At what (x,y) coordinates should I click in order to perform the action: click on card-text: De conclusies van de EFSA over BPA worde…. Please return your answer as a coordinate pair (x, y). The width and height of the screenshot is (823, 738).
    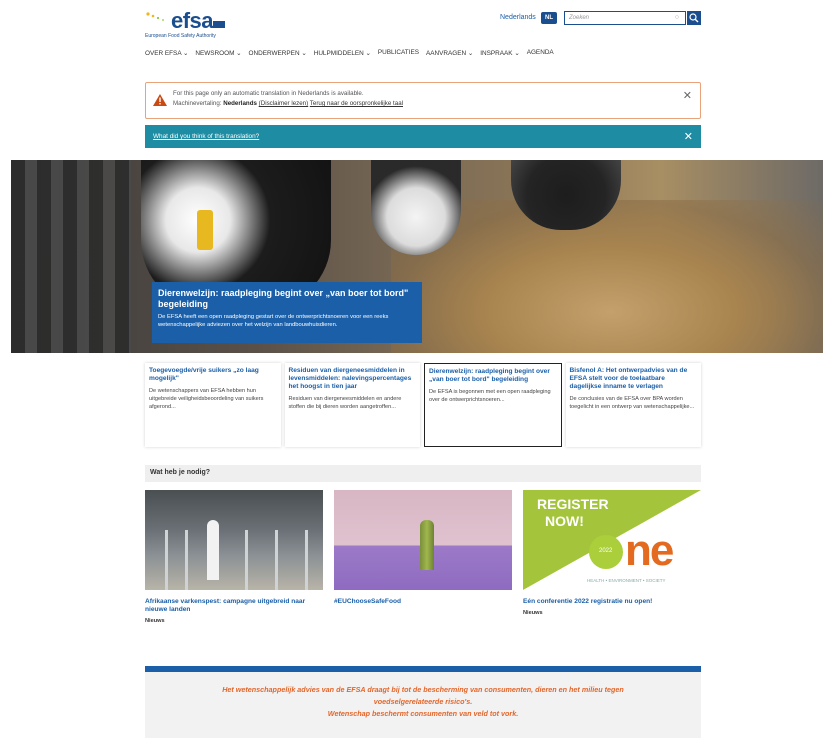
    Looking at the image, I should click on (632, 403).